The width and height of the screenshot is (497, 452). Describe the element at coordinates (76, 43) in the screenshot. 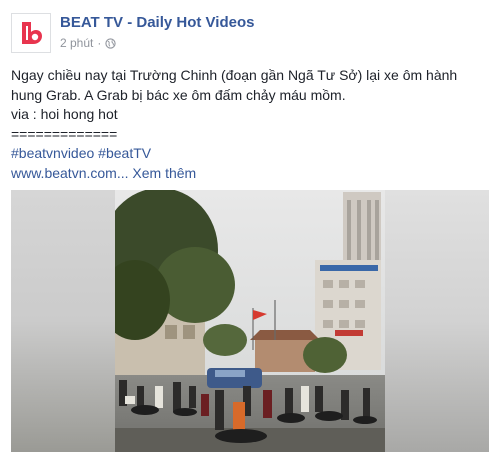

I see `post-timestamp: 2 phút` at that location.